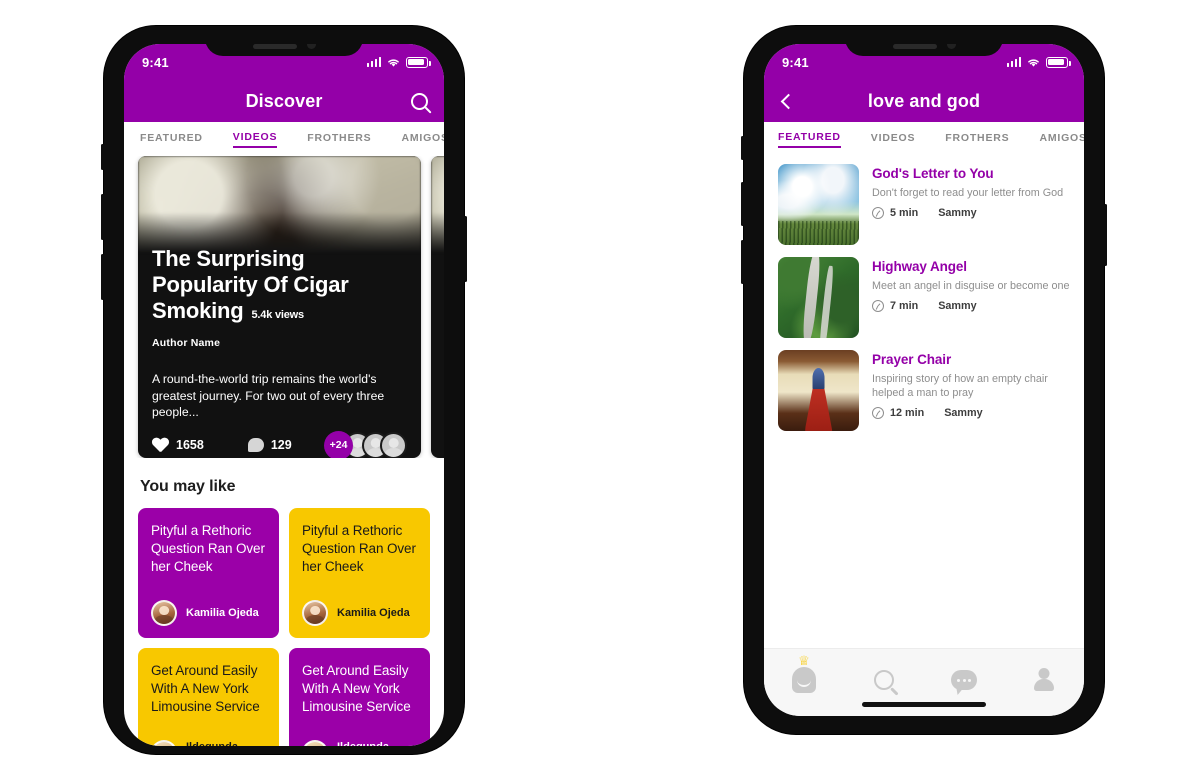  I want to click on left-status-bar: 9:41, so click(284, 62).